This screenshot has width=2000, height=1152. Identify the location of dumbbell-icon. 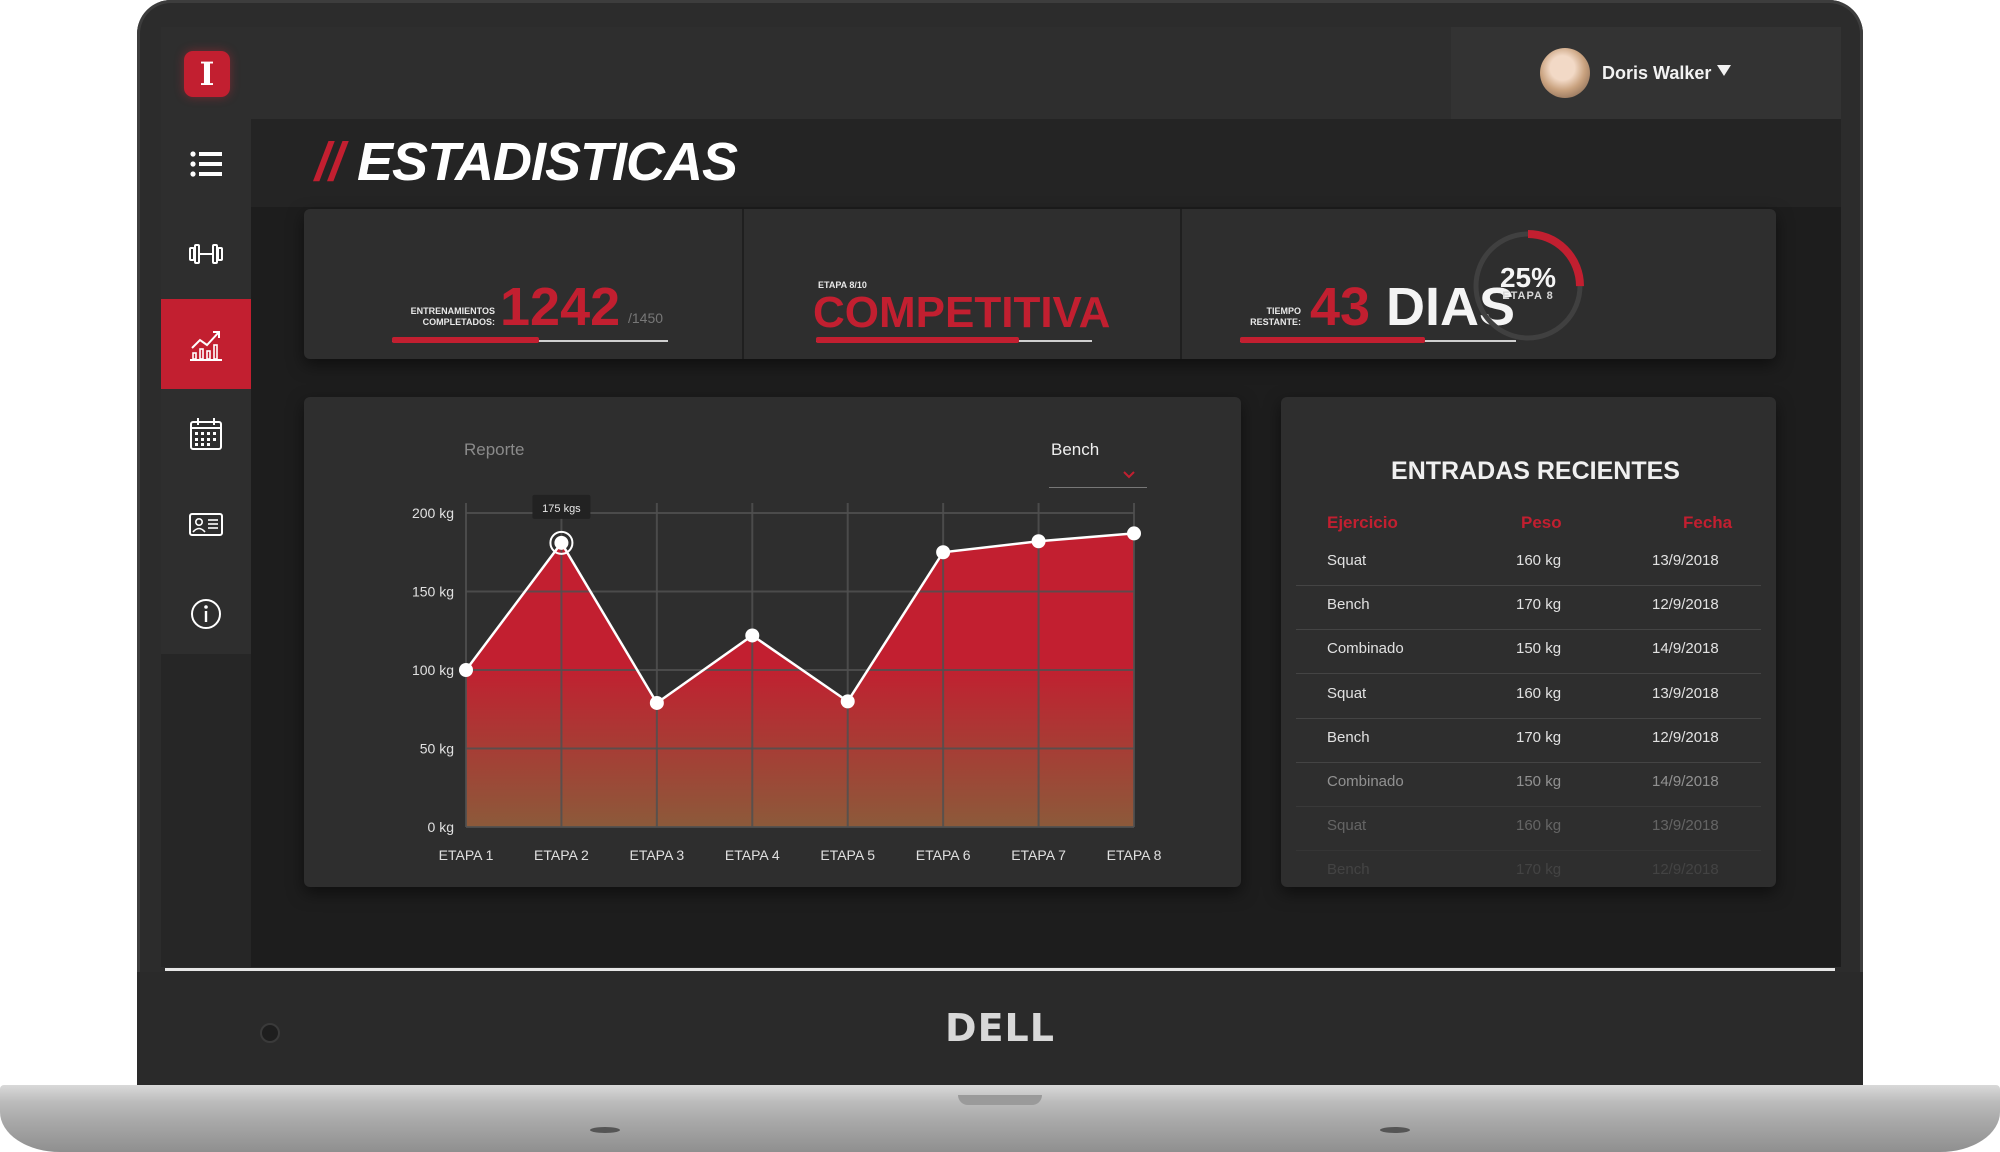
(206, 254).